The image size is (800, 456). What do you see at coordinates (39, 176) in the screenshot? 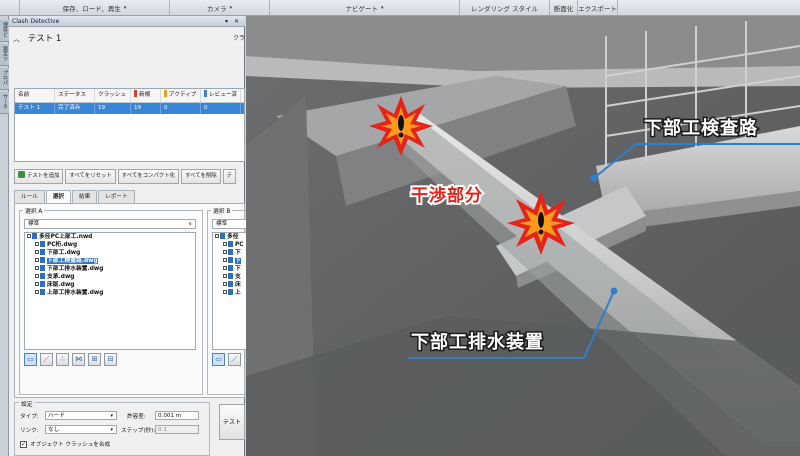
I see `test-action-button-0: テストを追加` at bounding box center [39, 176].